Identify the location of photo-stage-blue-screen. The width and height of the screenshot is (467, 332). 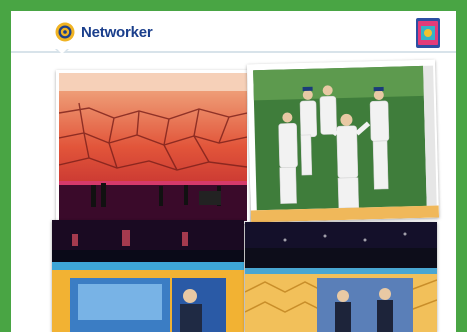
(148, 276).